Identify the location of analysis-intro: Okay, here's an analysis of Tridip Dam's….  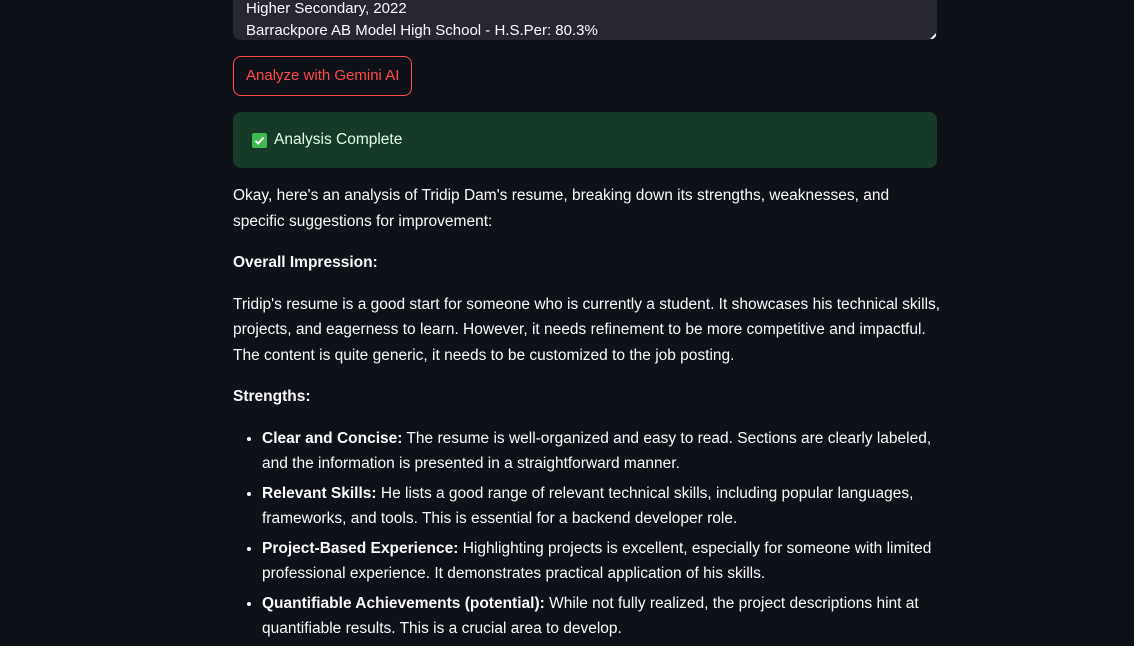
(561, 208).